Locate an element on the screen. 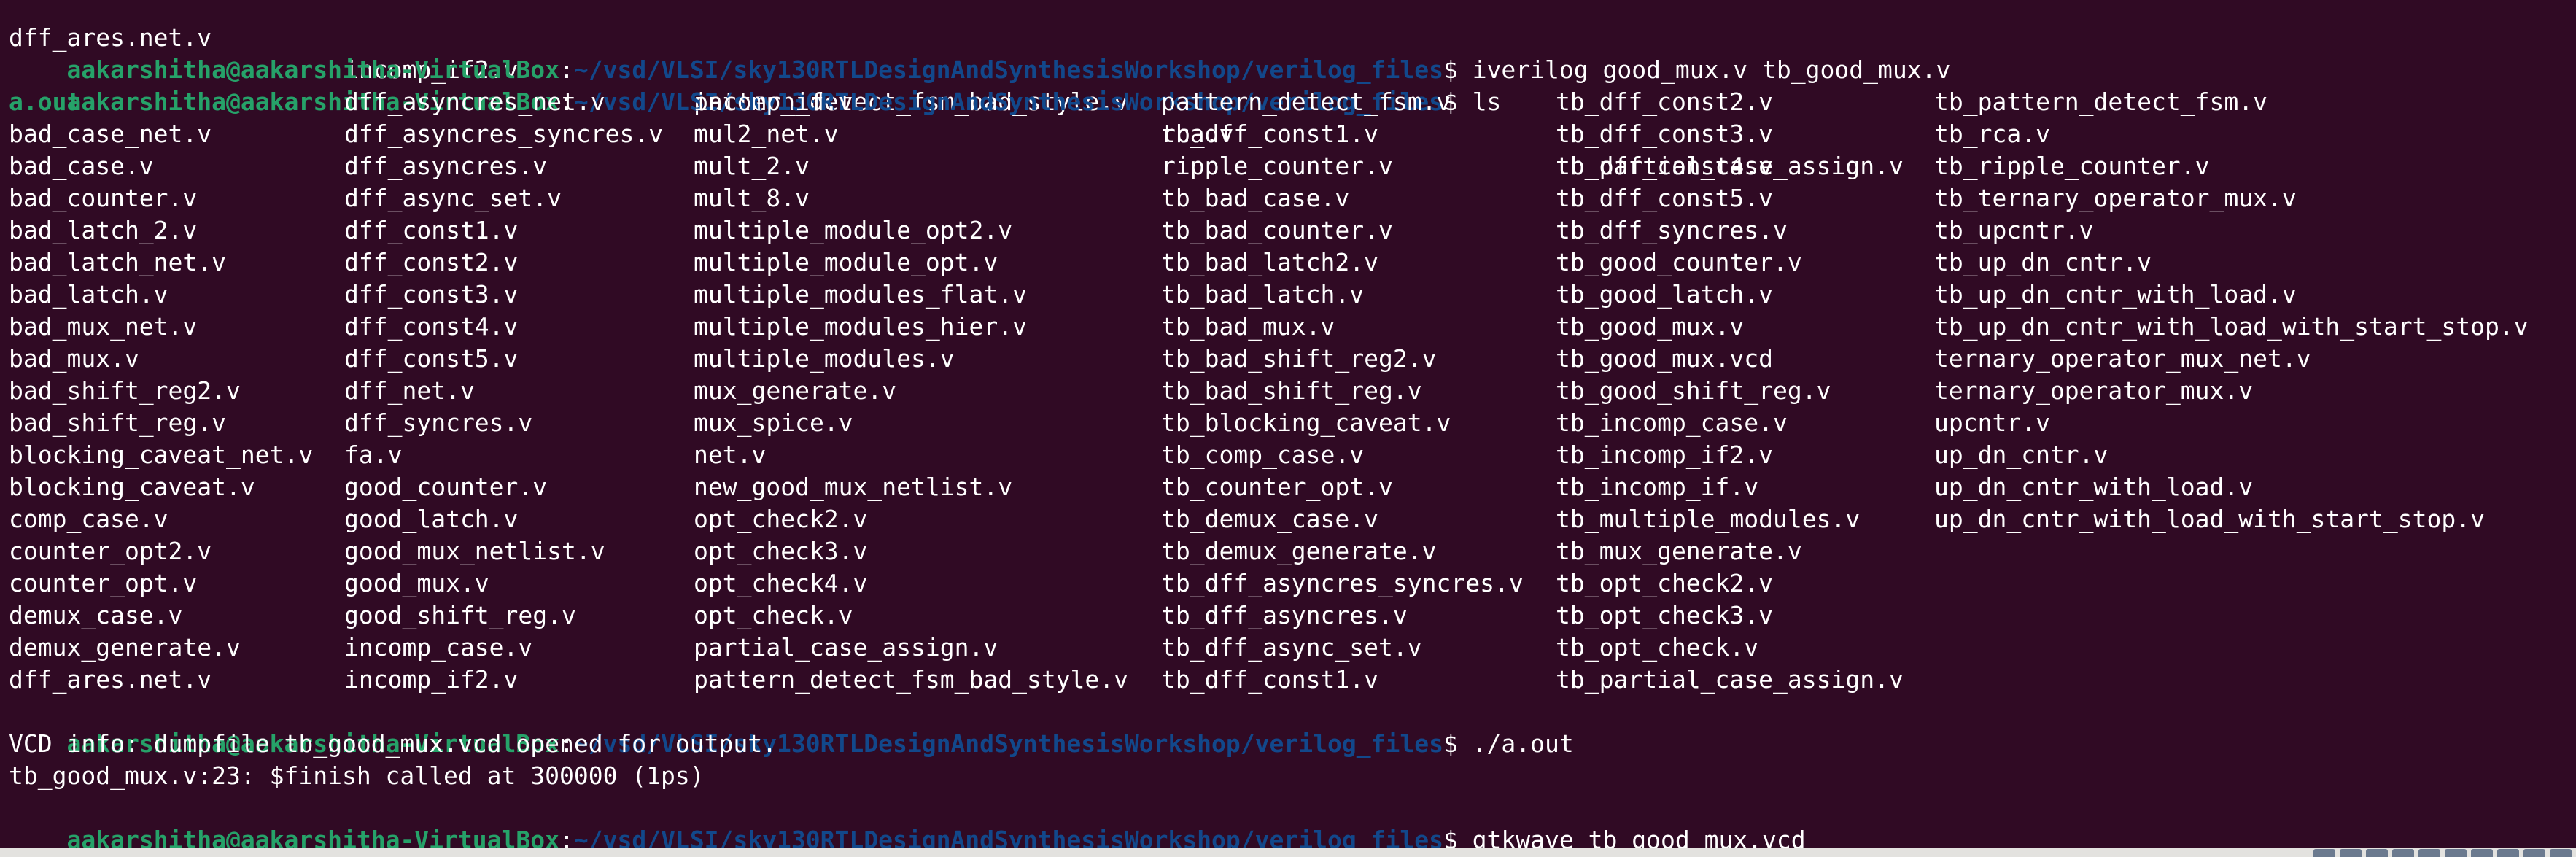 This screenshot has width=2576, height=857. list-item: dff_const4.v is located at coordinates (432, 327).